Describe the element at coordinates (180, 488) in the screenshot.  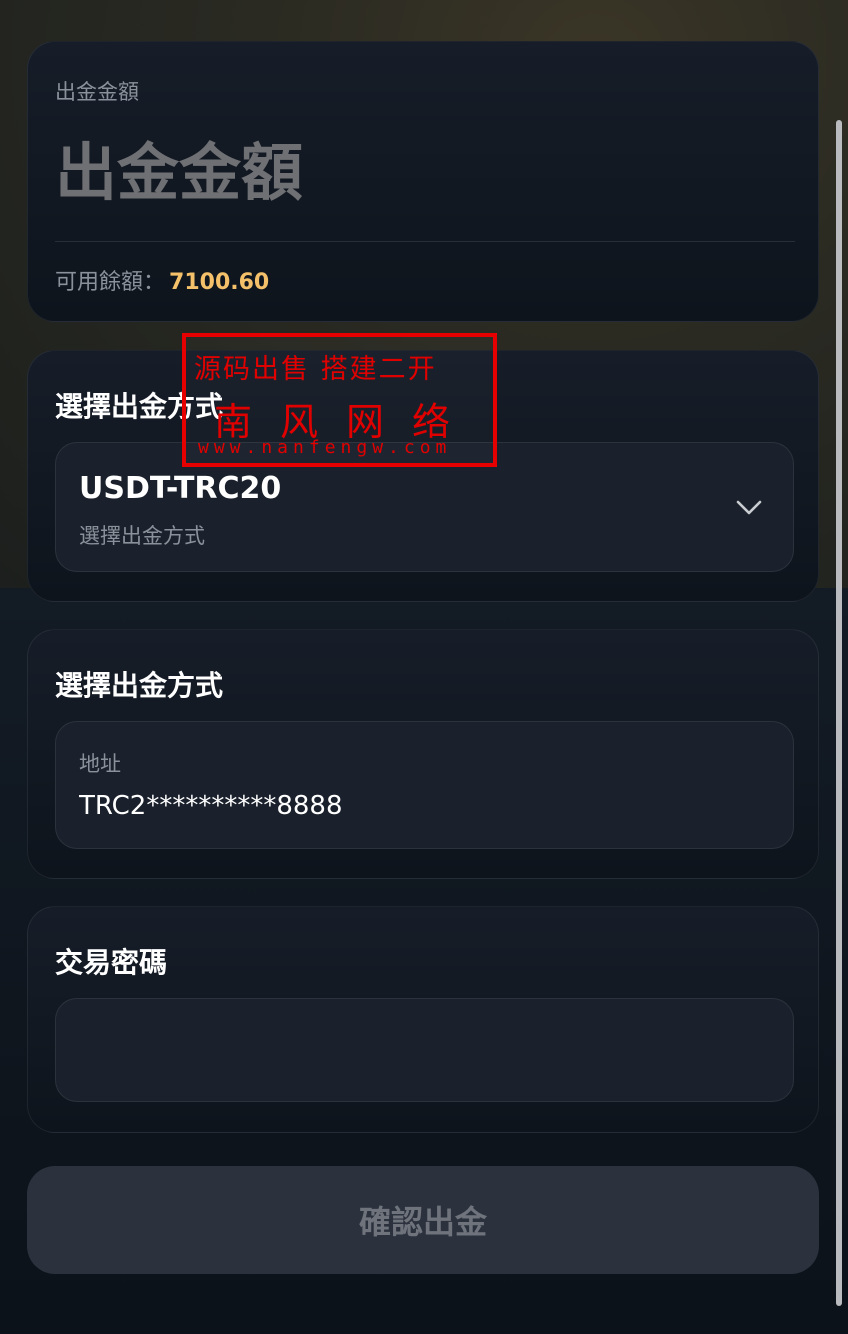
I see `method-selected-value: USDT-TRC20` at that location.